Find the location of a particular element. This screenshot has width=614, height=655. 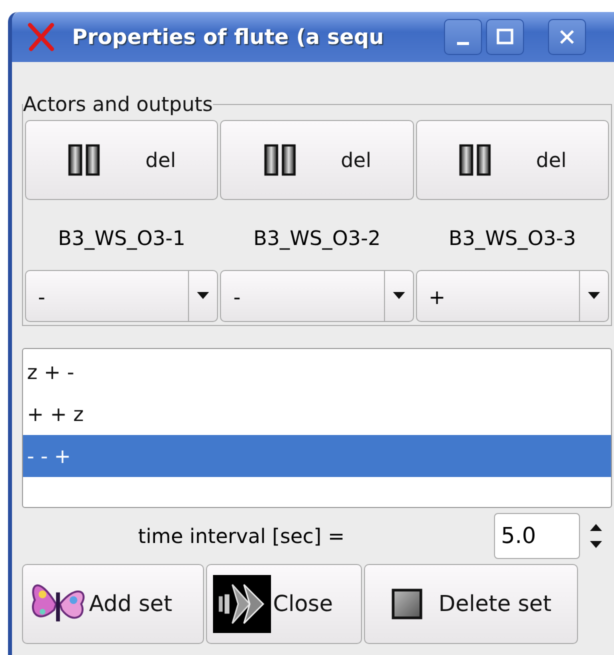

window-title: Properties of flute (a sequ is located at coordinates (228, 37).